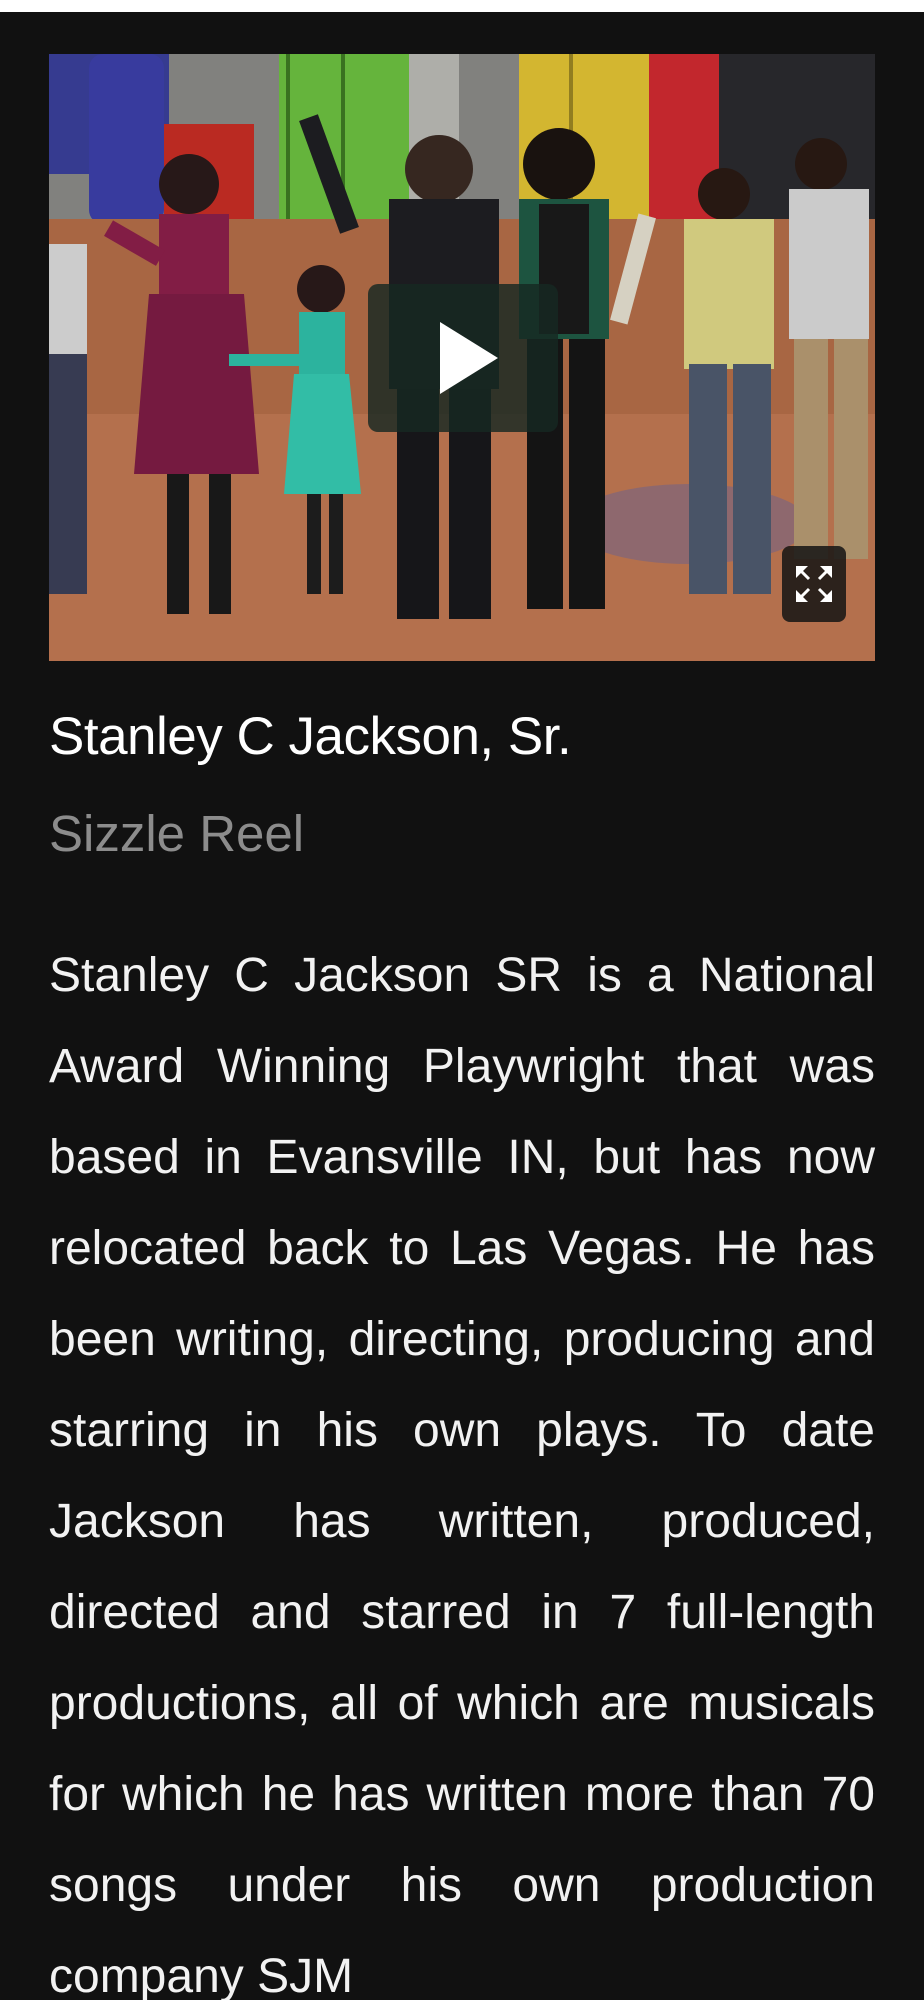  I want to click on play-button, so click(463, 358).